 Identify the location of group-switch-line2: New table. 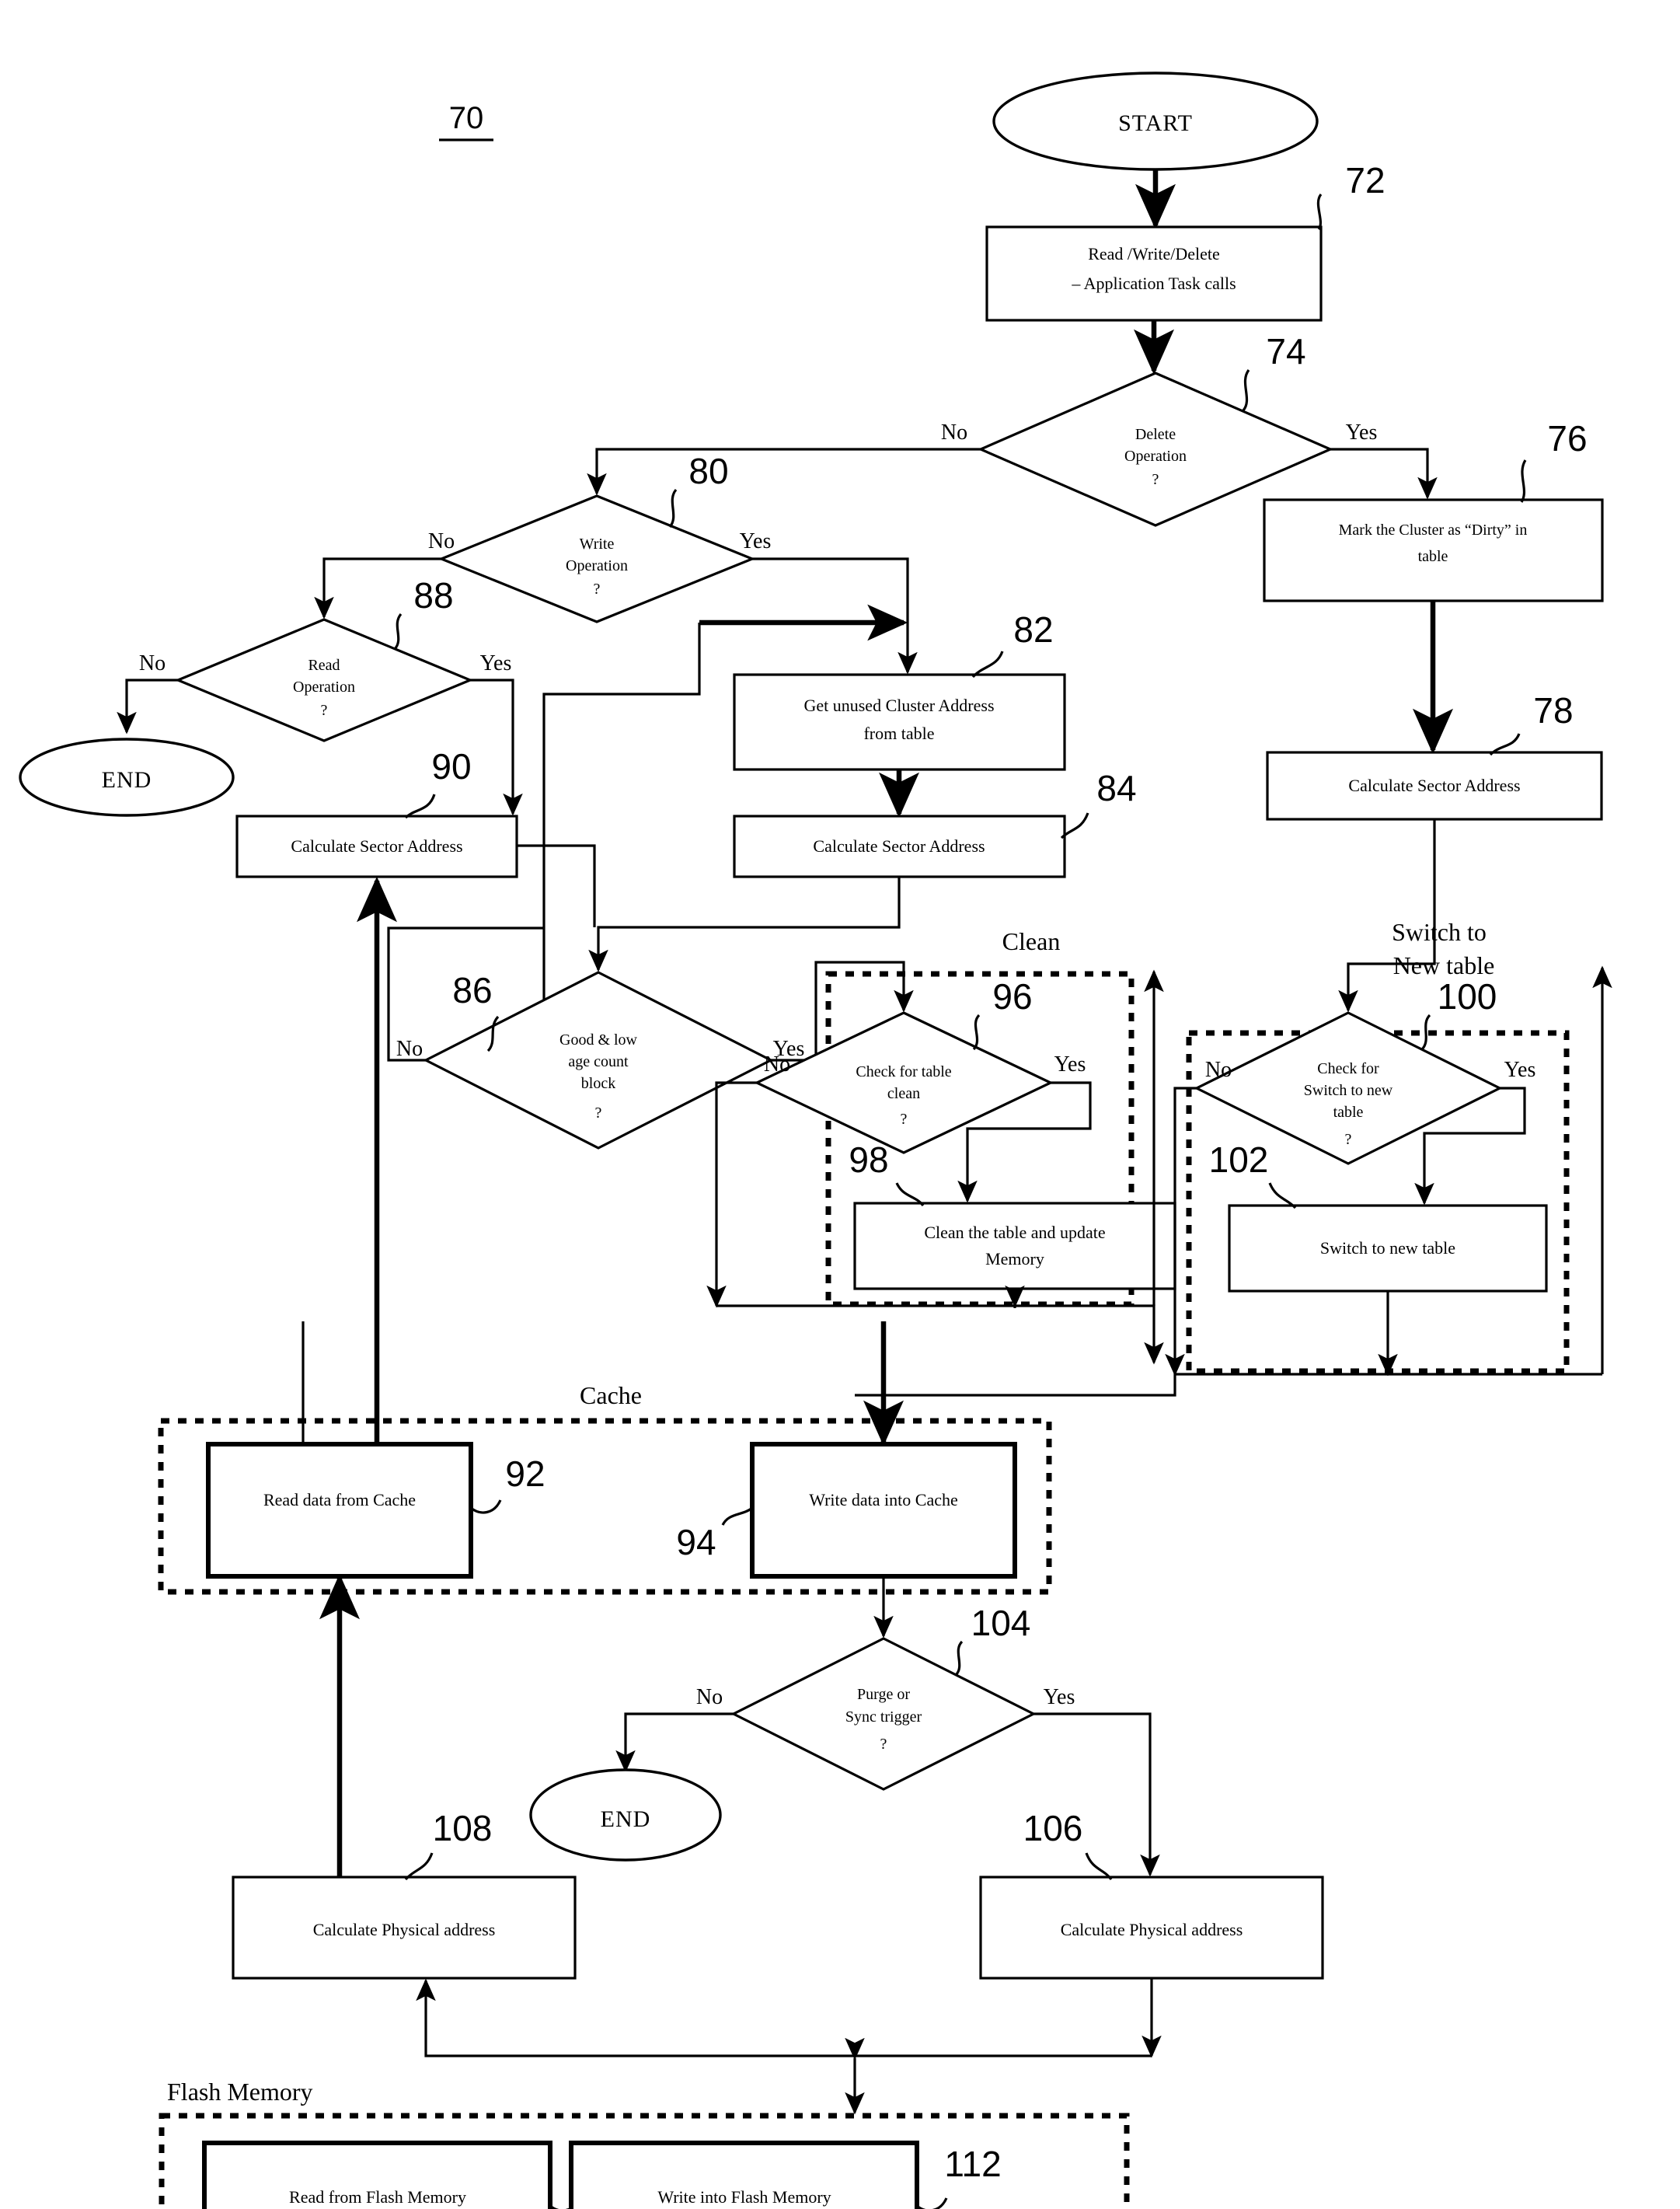
(1444, 965).